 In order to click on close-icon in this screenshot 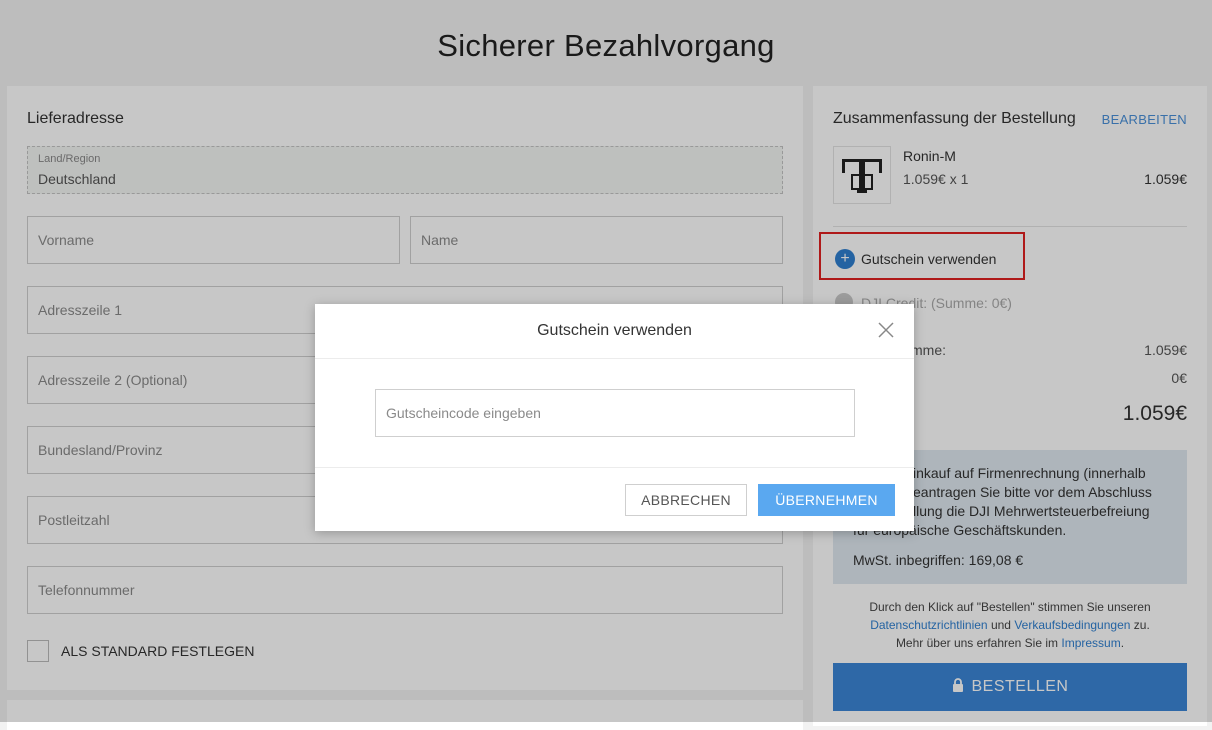, I will do `click(886, 330)`.